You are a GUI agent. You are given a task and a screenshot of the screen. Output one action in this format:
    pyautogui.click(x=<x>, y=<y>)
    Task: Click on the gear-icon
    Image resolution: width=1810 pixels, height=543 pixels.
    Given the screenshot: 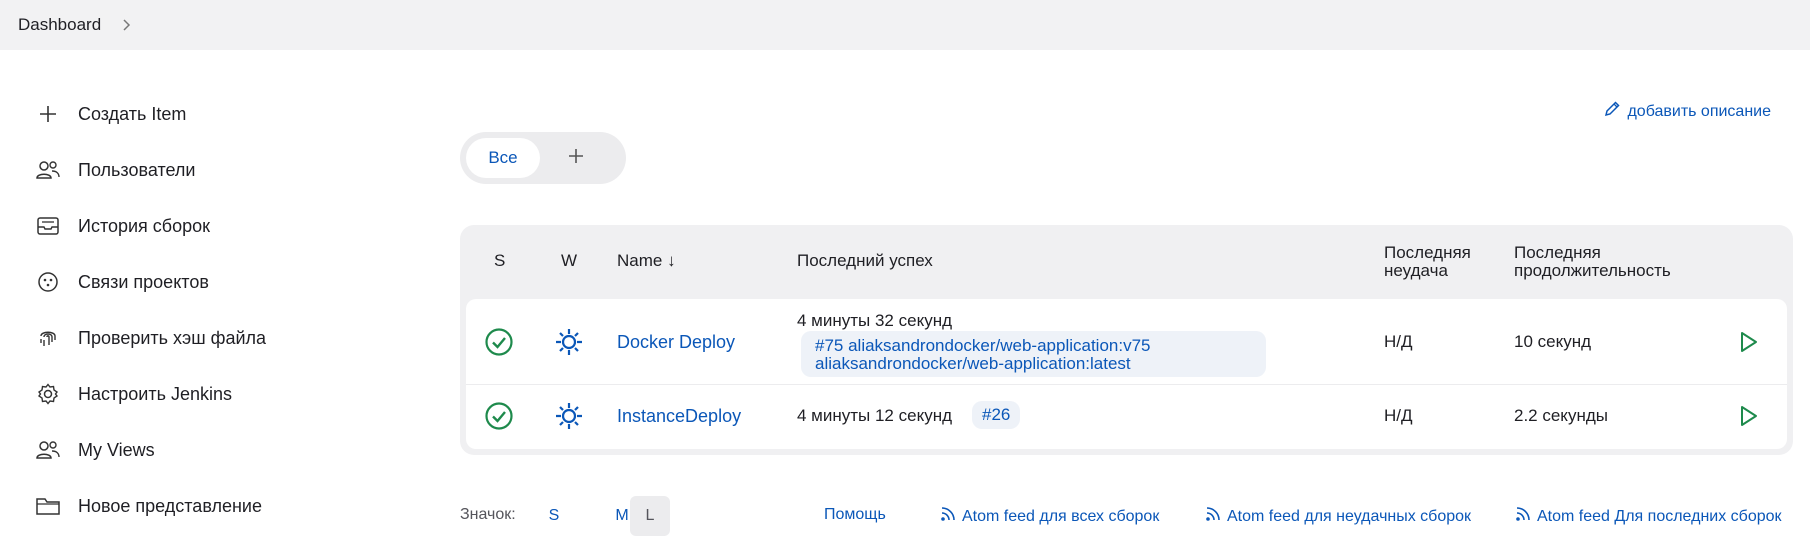 What is the action you would take?
    pyautogui.click(x=48, y=394)
    